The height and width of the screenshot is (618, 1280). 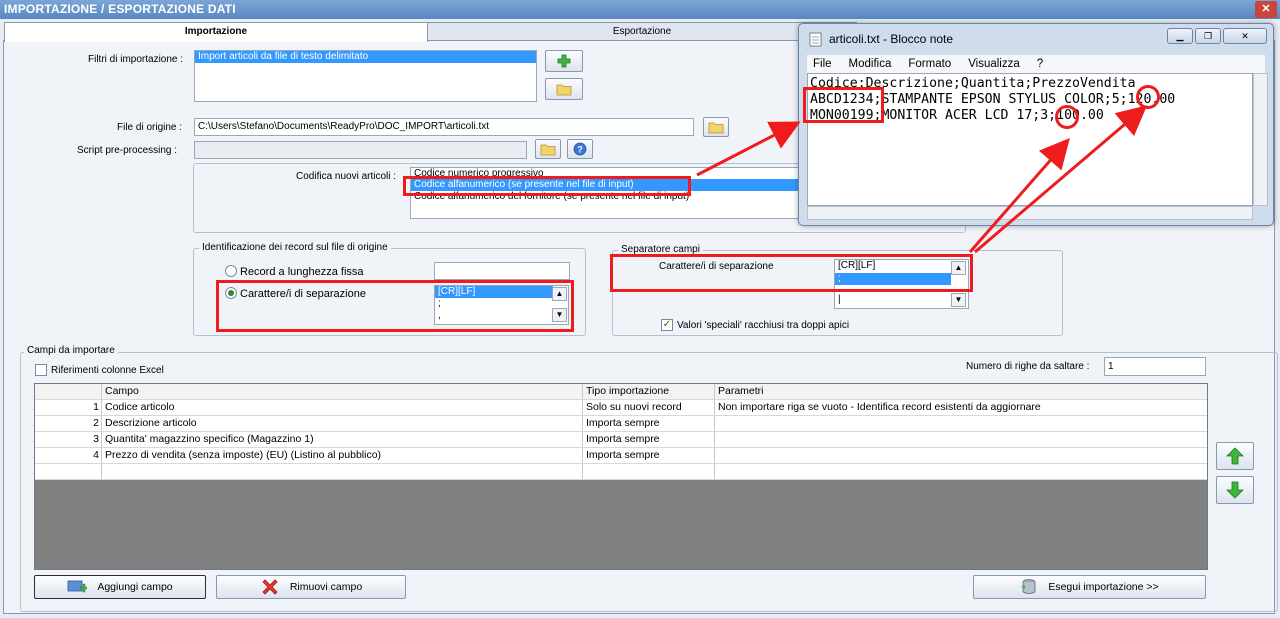 I want to click on tab-importazione: Importazione, so click(x=216, y=32).